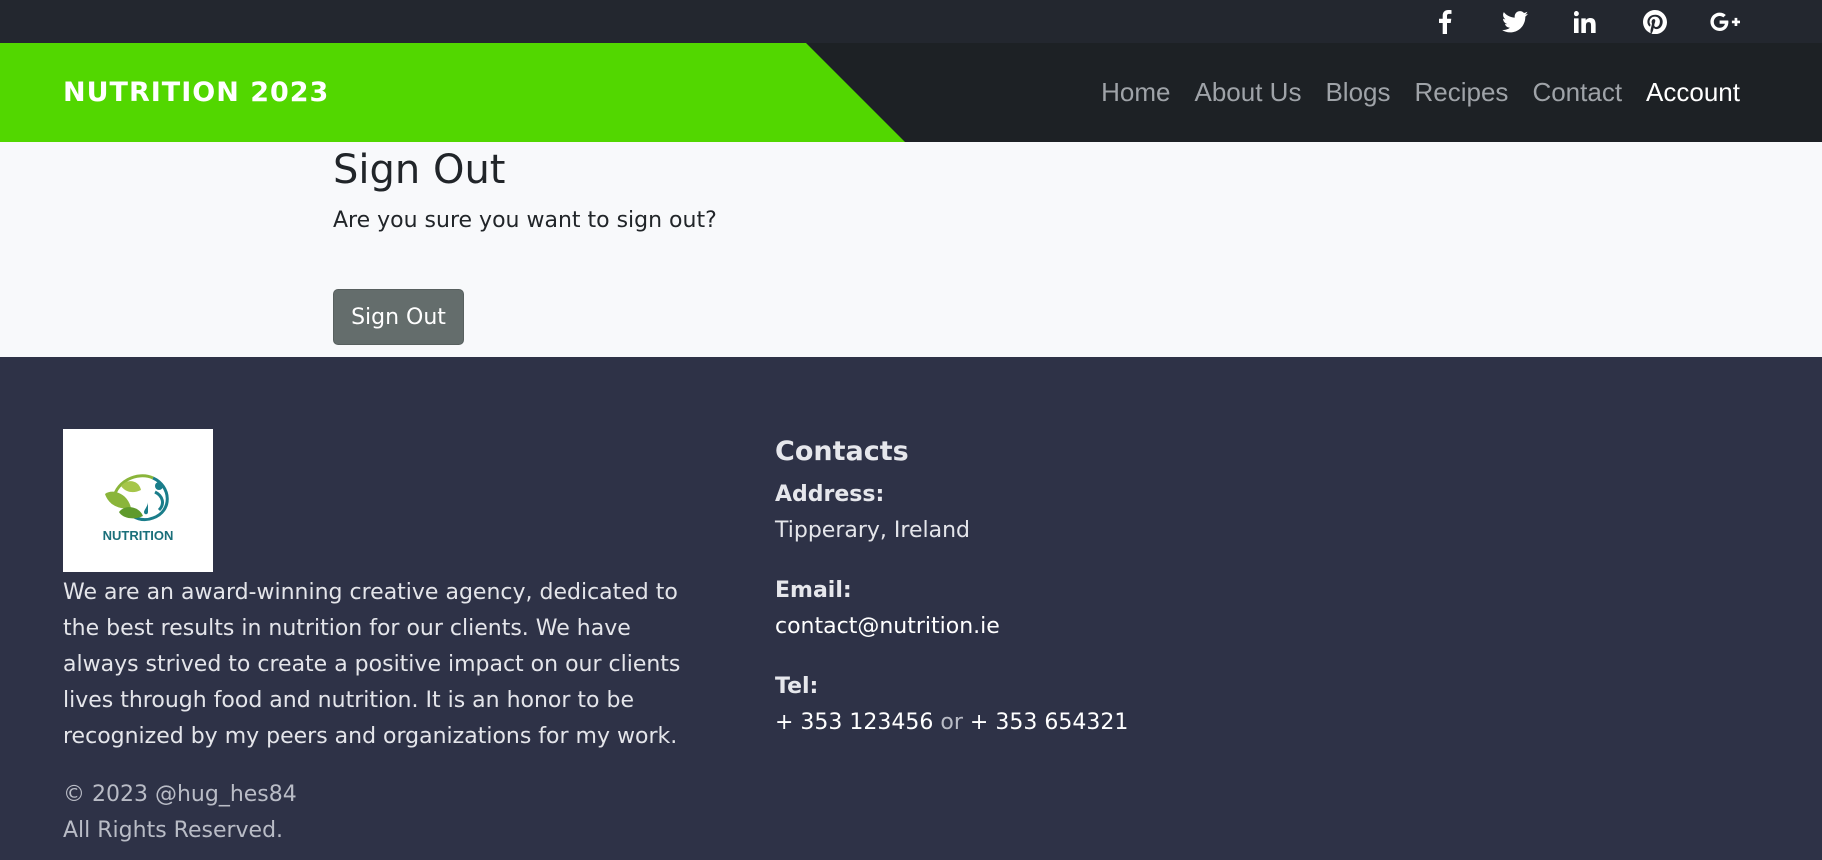 Image resolution: width=1822 pixels, height=860 pixels. Describe the element at coordinates (873, 530) in the screenshot. I see `address-value: Tipperary, Ireland` at that location.